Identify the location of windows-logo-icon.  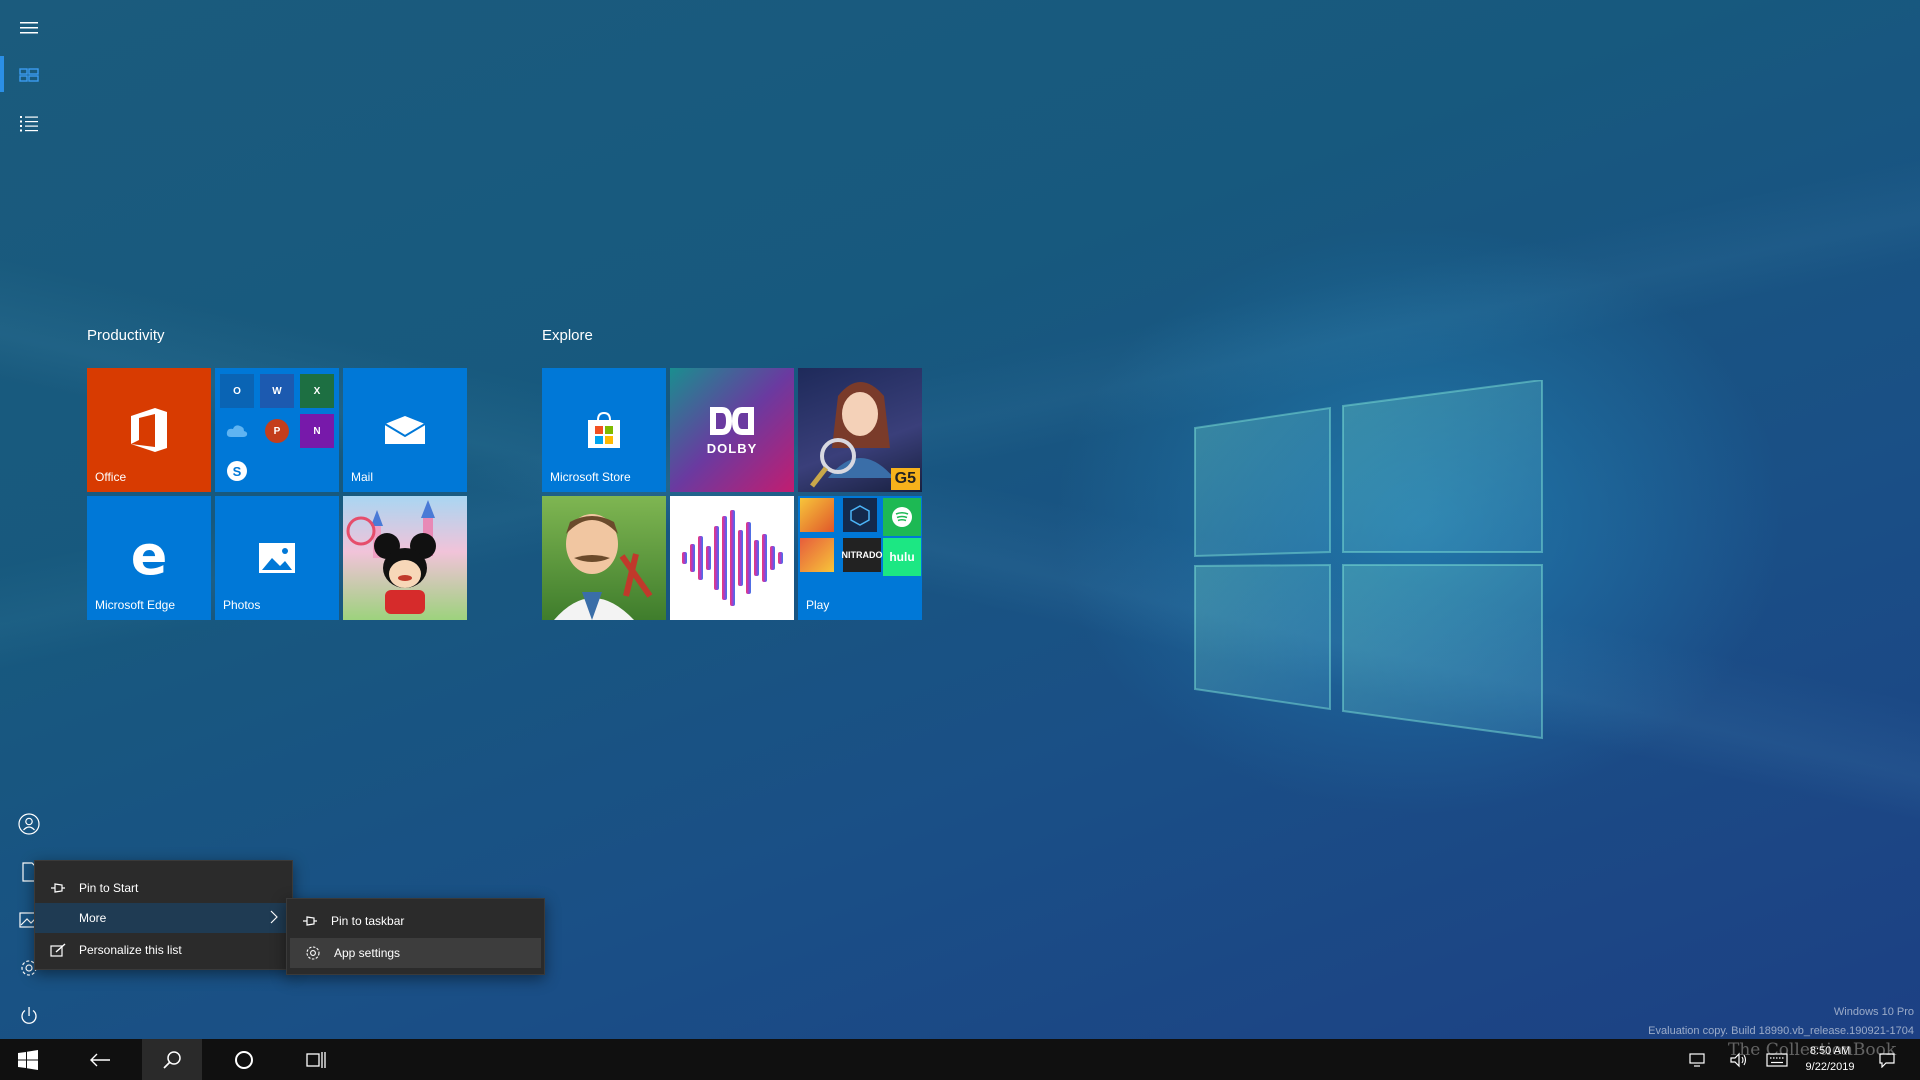
(28, 1059).